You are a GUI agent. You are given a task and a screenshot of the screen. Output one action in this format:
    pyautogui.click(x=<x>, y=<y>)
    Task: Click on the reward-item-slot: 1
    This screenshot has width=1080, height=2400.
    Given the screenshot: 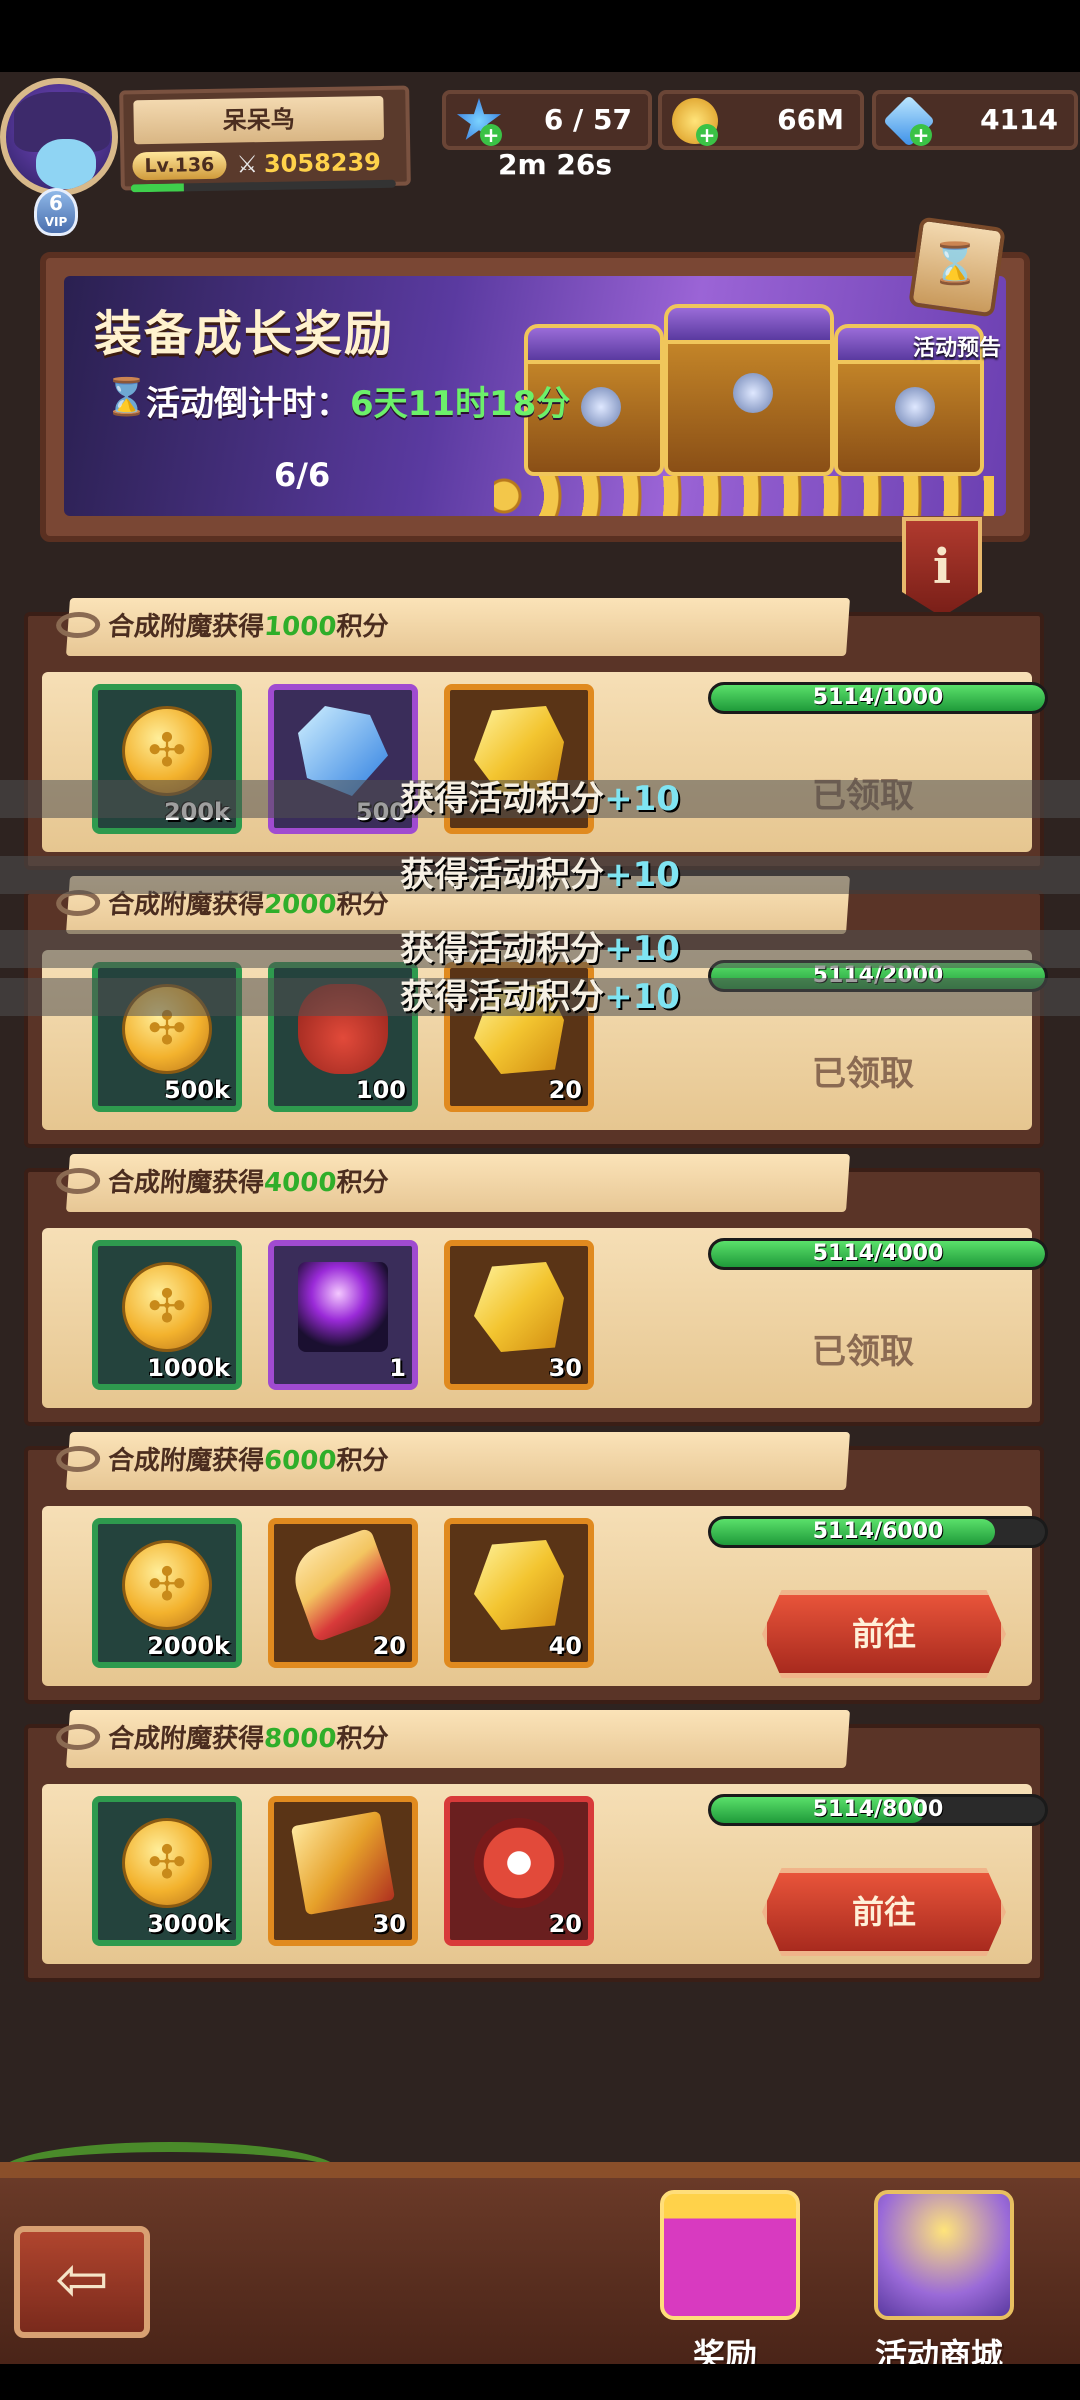 What is the action you would take?
    pyautogui.click(x=343, y=1315)
    